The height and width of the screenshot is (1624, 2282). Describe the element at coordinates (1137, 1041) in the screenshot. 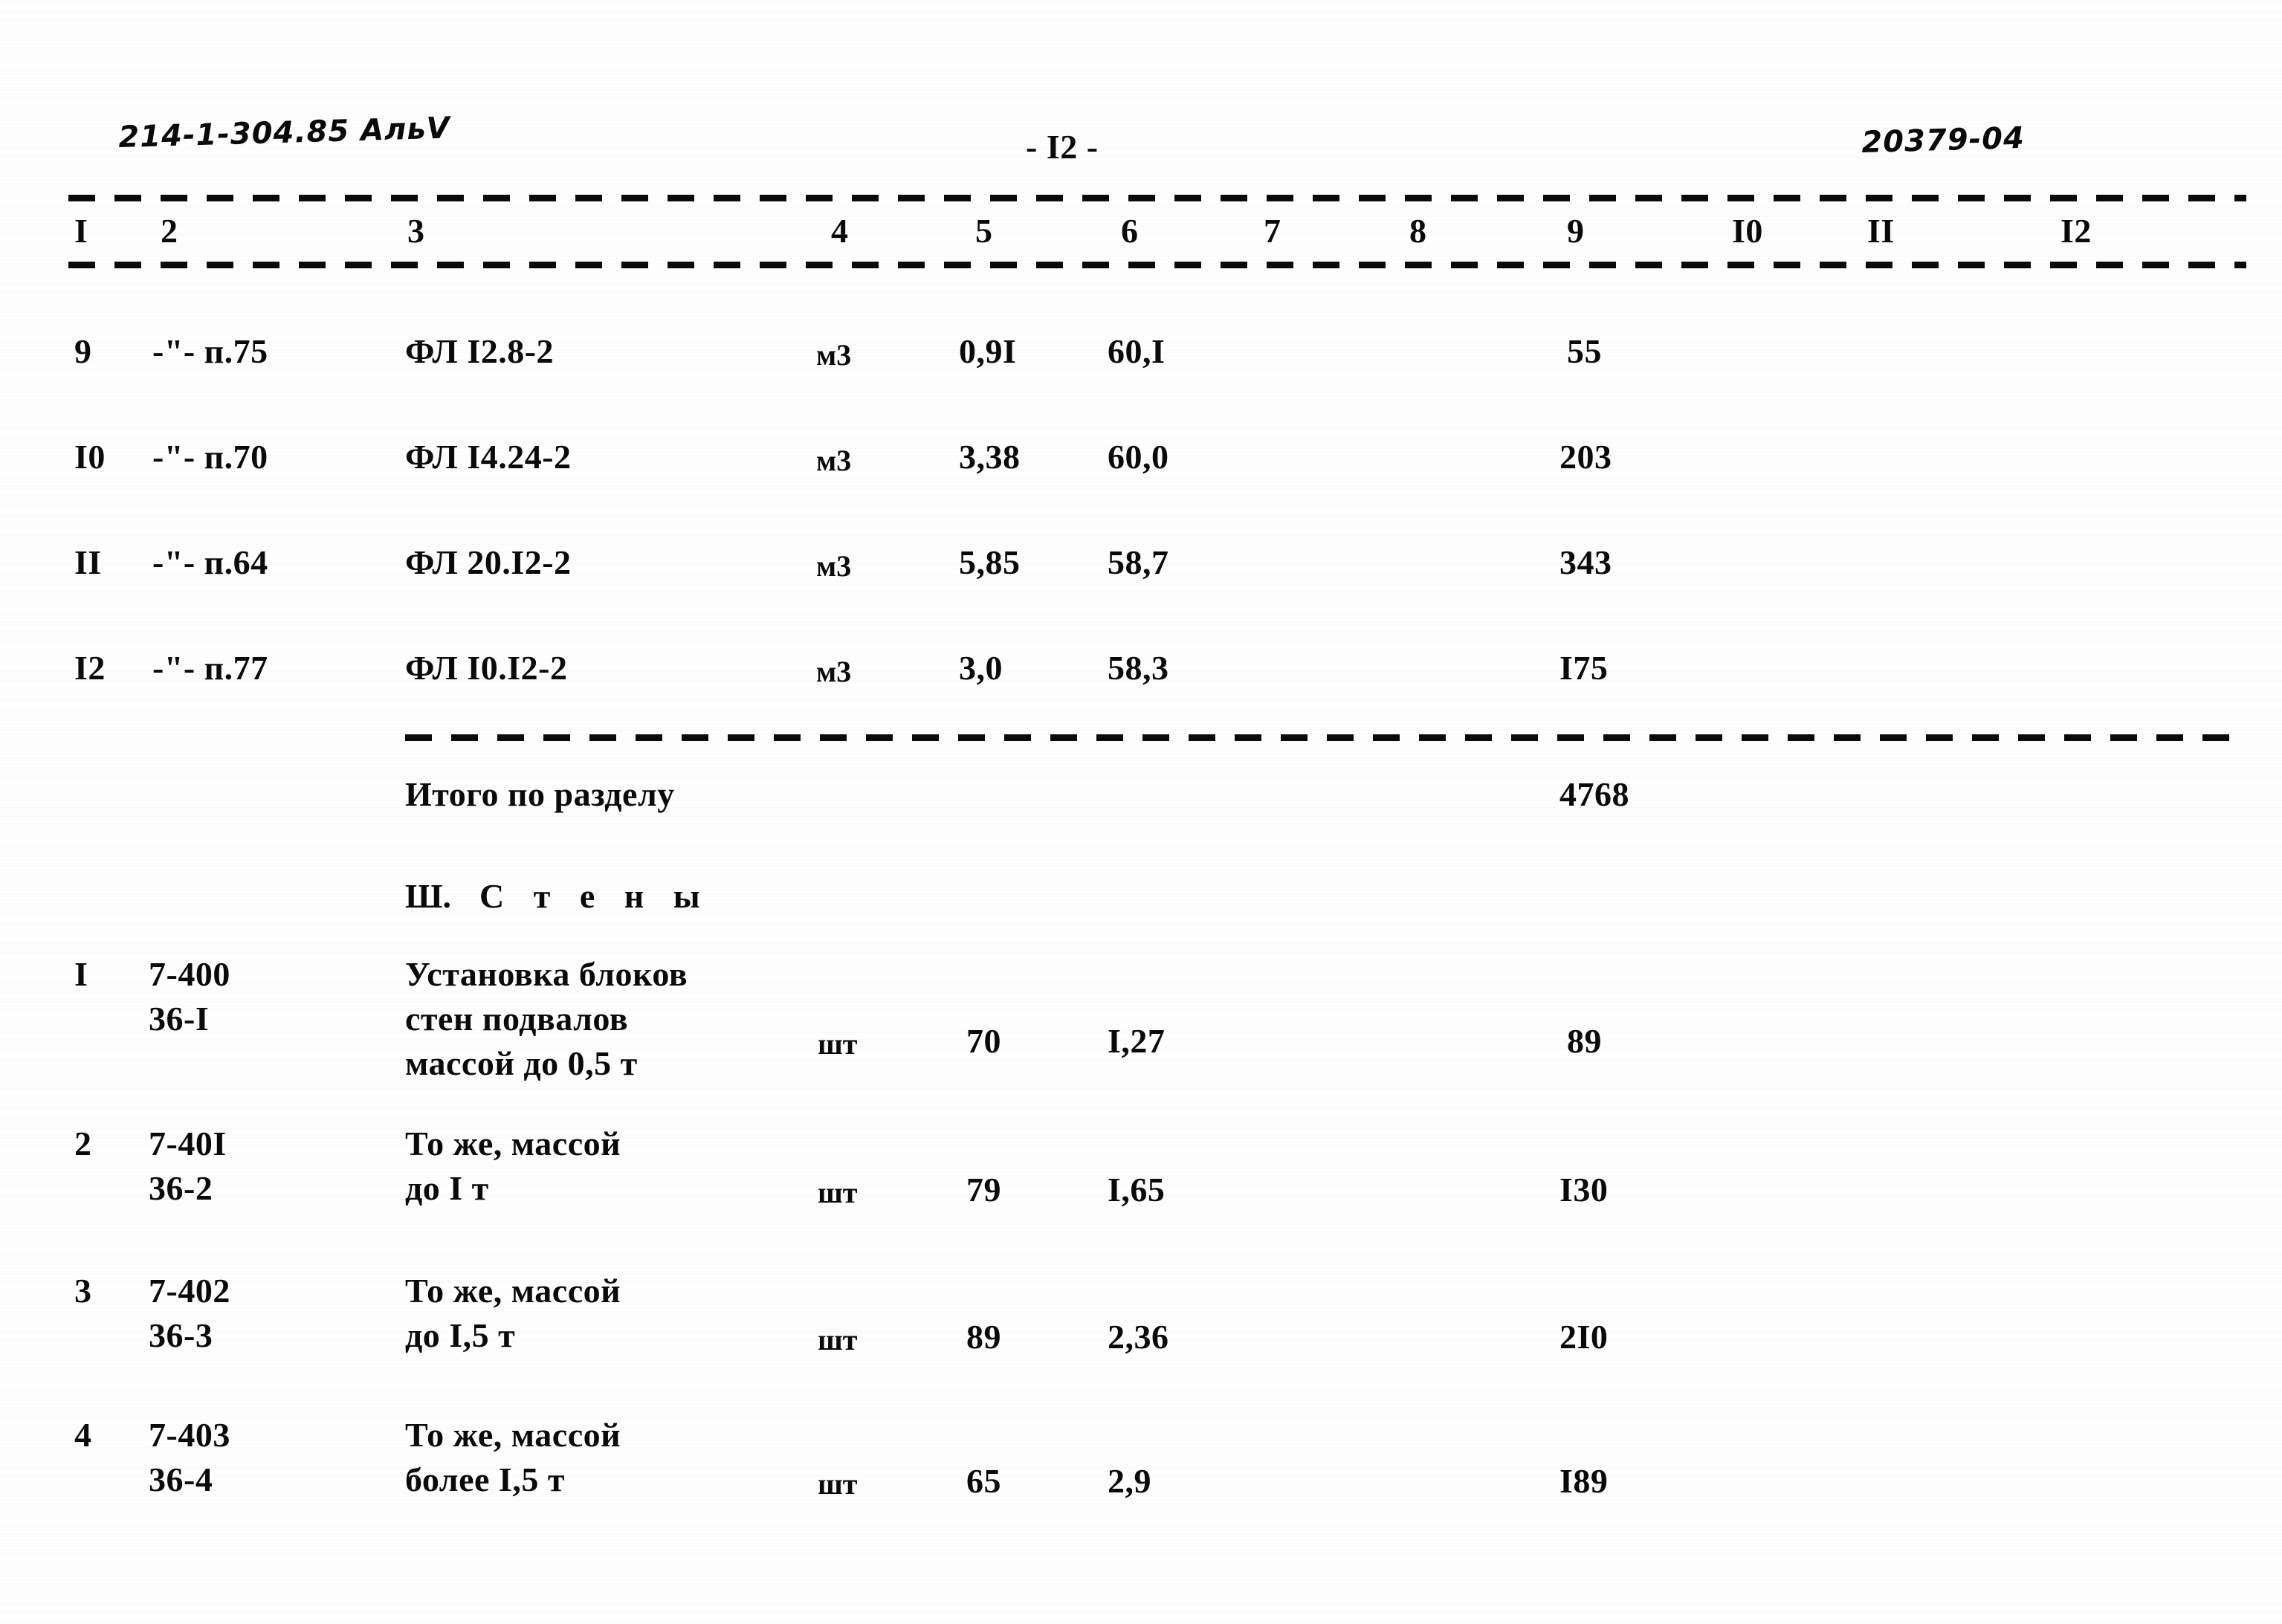

I see `row-s1-col-6: I,27` at that location.